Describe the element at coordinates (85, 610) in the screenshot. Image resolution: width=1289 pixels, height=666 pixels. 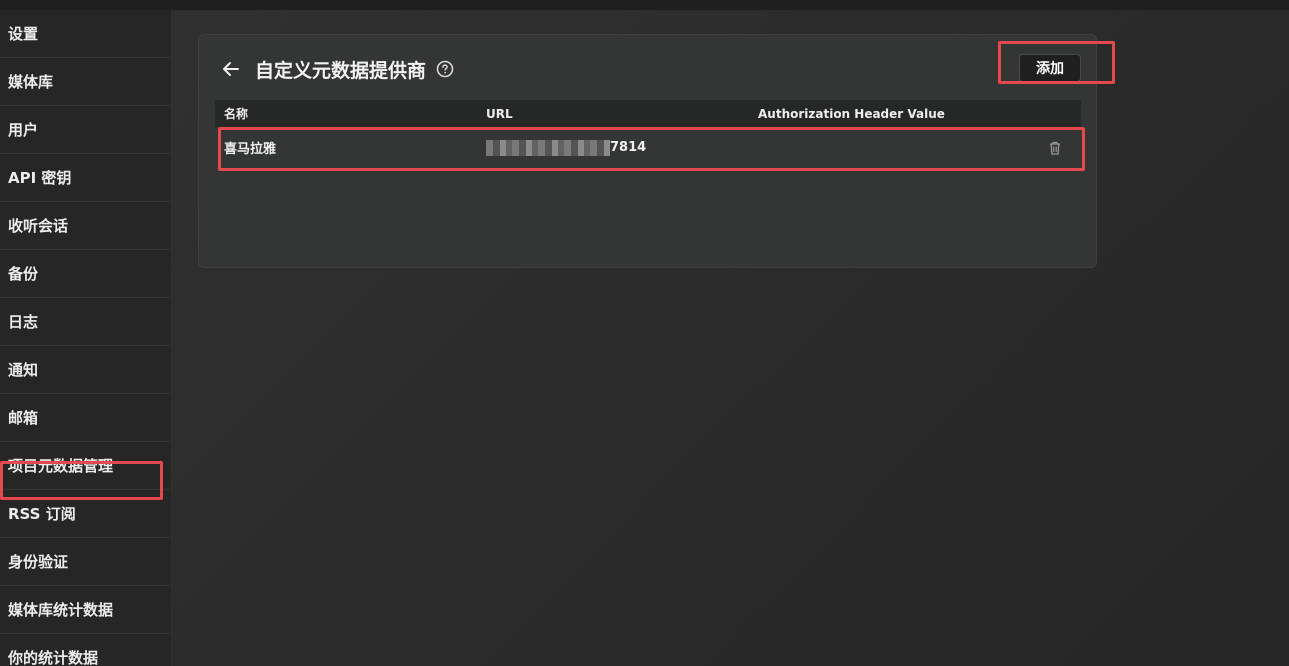
I see `sidebar-item-library-stats: 媒体库统计数据` at that location.